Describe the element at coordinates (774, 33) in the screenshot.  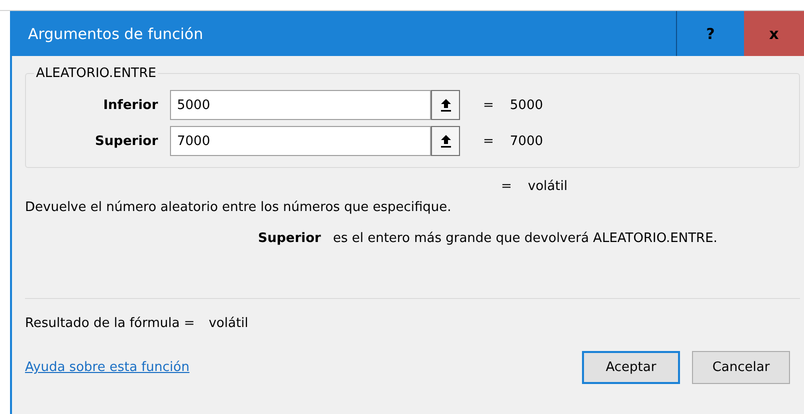
I see `close-button: x` at that location.